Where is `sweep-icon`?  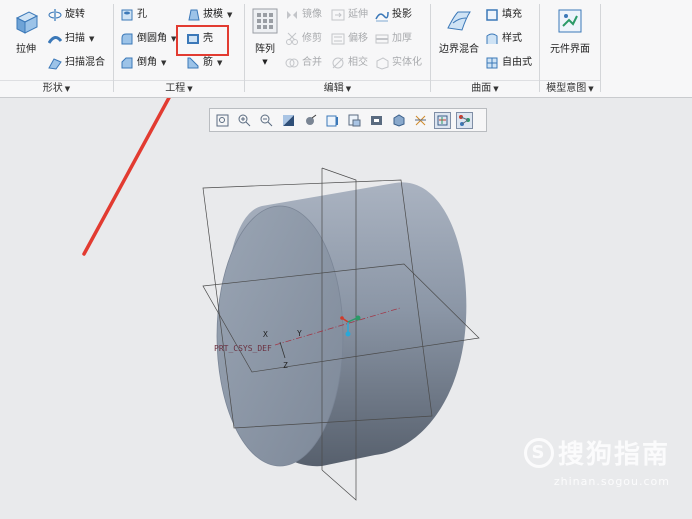
sweep-icon is located at coordinates (55, 39).